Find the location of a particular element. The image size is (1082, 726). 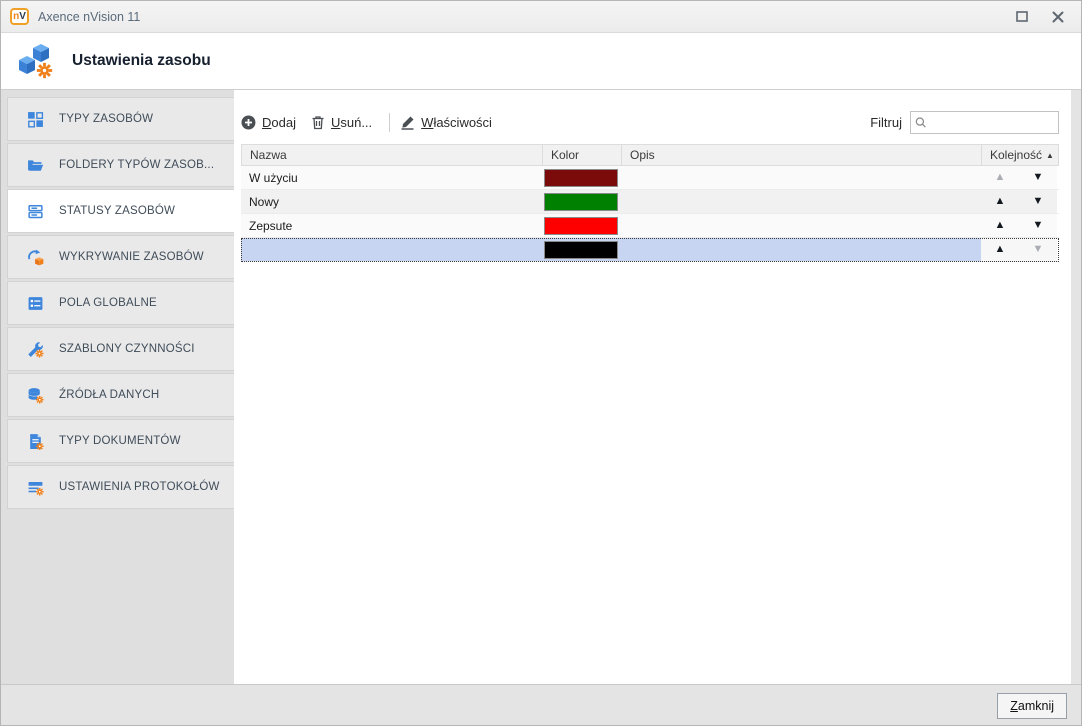

page-title: Ustawienia zasobu is located at coordinates (141, 60).